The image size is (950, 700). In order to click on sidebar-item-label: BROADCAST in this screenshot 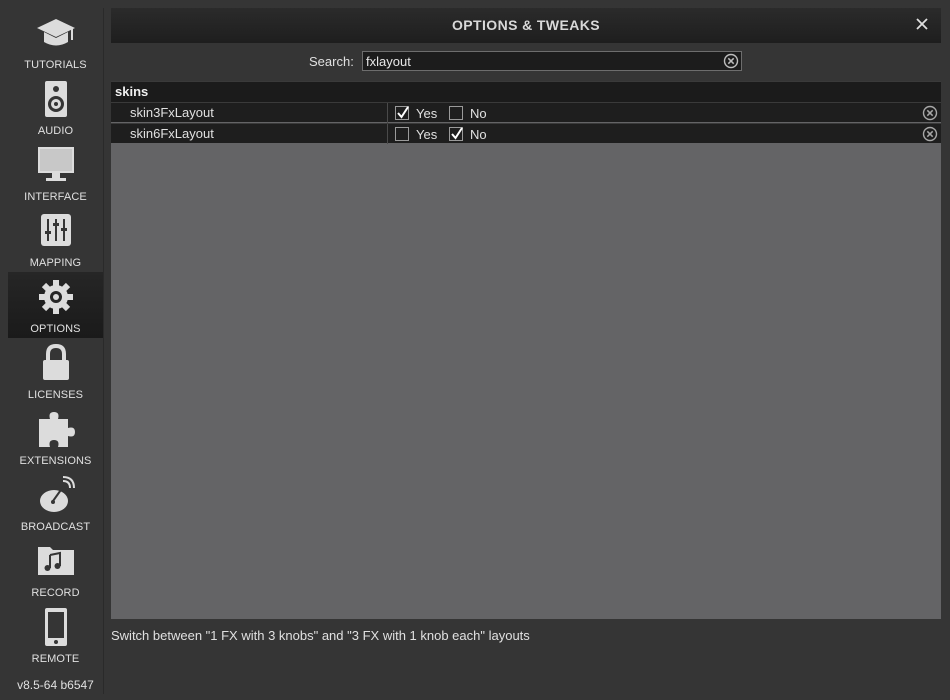, I will do `click(55, 527)`.